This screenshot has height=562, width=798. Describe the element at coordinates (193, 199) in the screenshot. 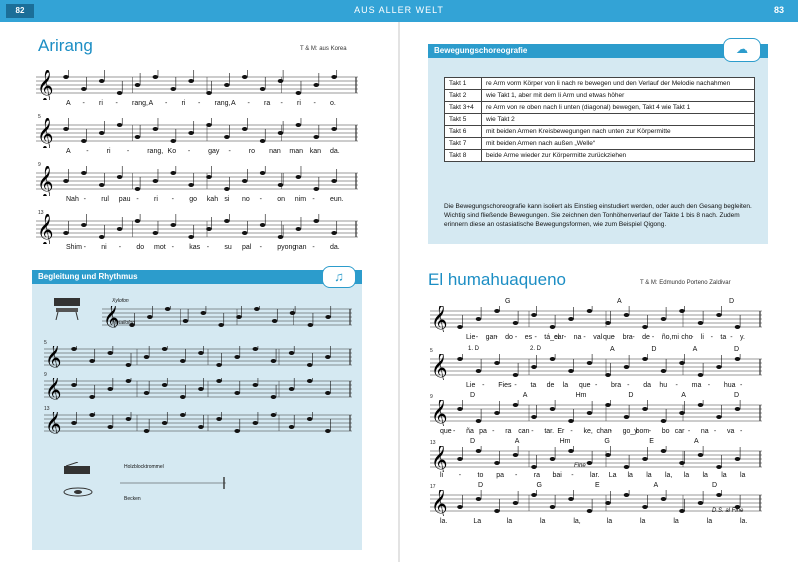

I see `lyric-syllable: go` at that location.